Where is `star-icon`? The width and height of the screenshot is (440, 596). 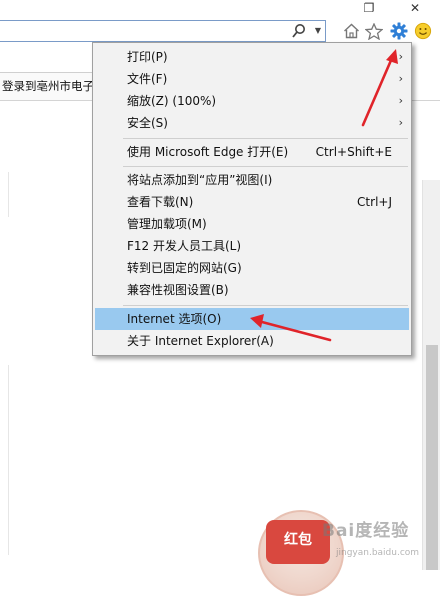 star-icon is located at coordinates (374, 31).